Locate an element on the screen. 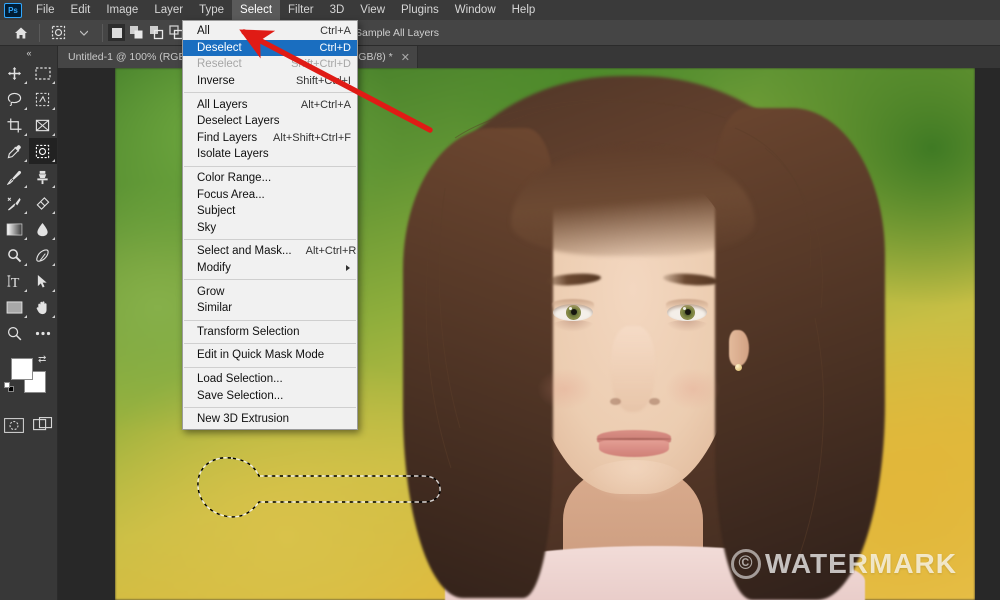 Image resolution: width=1000 pixels, height=600 pixels. watermark-text: WATERMARK is located at coordinates (860, 563).